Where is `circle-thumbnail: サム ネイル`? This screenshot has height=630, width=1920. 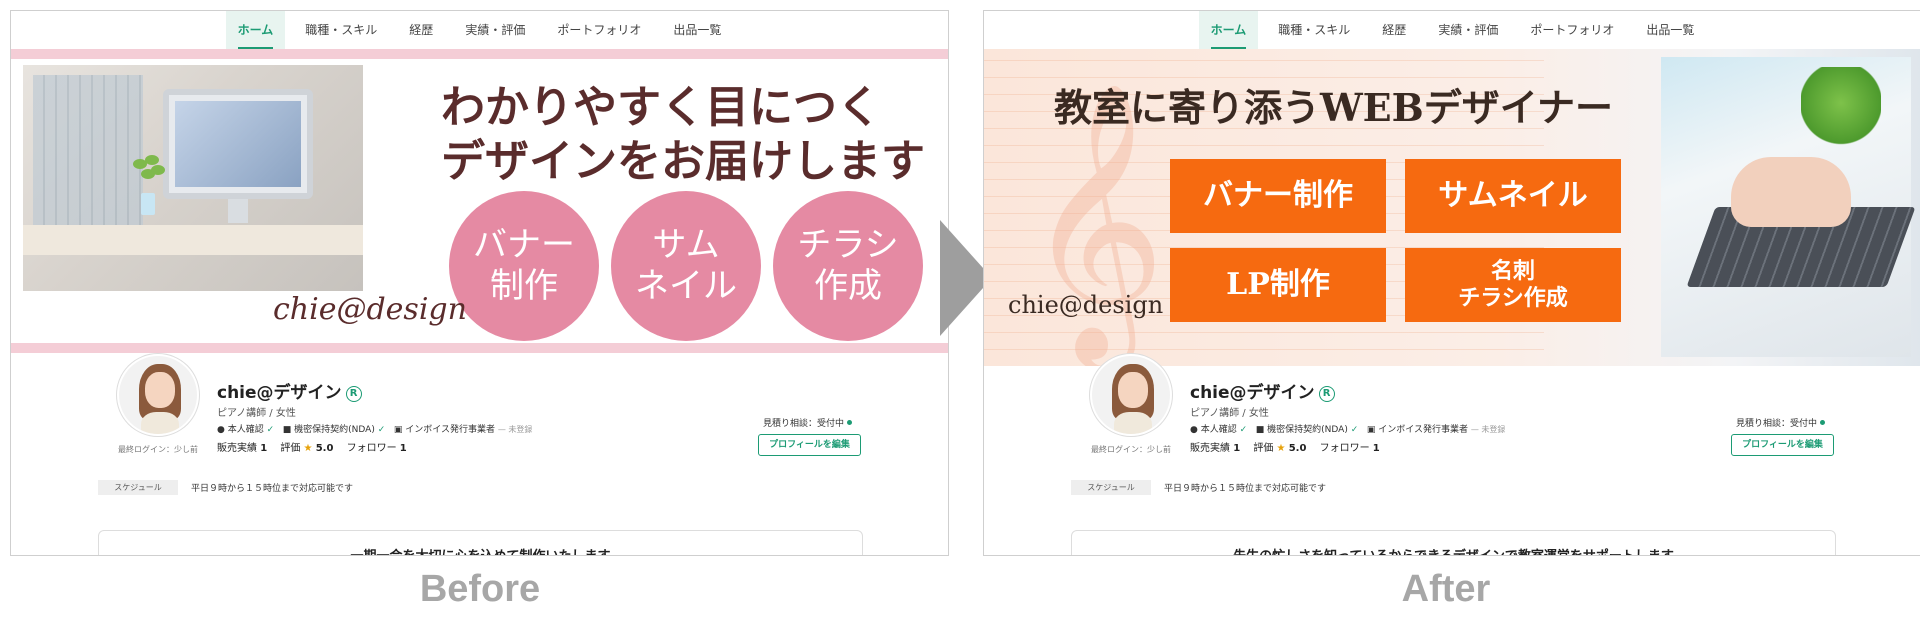 circle-thumbnail: サム ネイル is located at coordinates (686, 266).